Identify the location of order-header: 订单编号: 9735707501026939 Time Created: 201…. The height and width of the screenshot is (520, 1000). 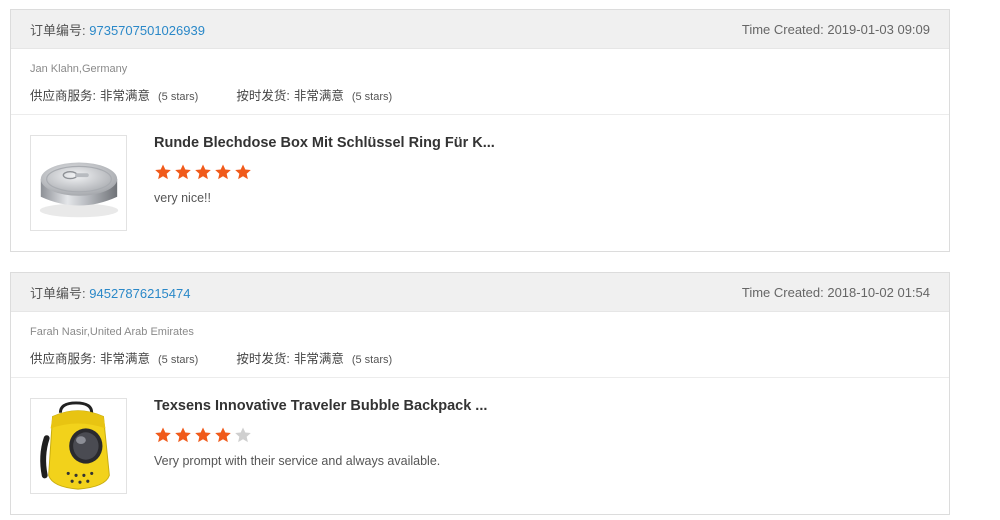
(480, 29).